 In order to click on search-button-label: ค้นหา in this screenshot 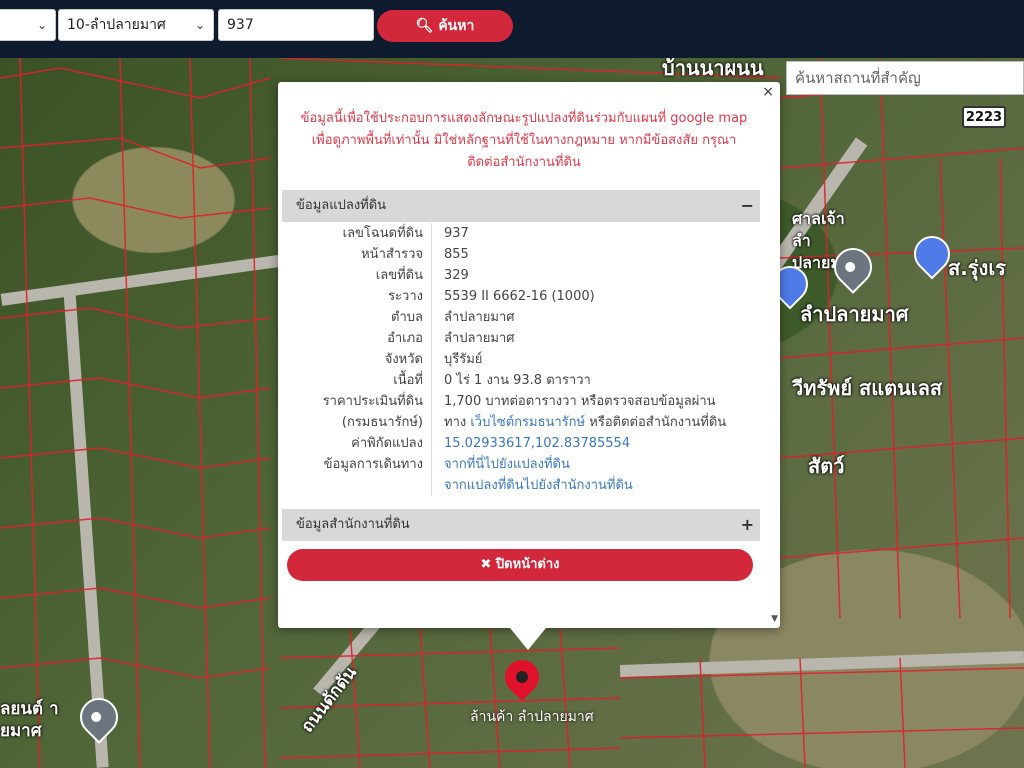, I will do `click(456, 26)`.